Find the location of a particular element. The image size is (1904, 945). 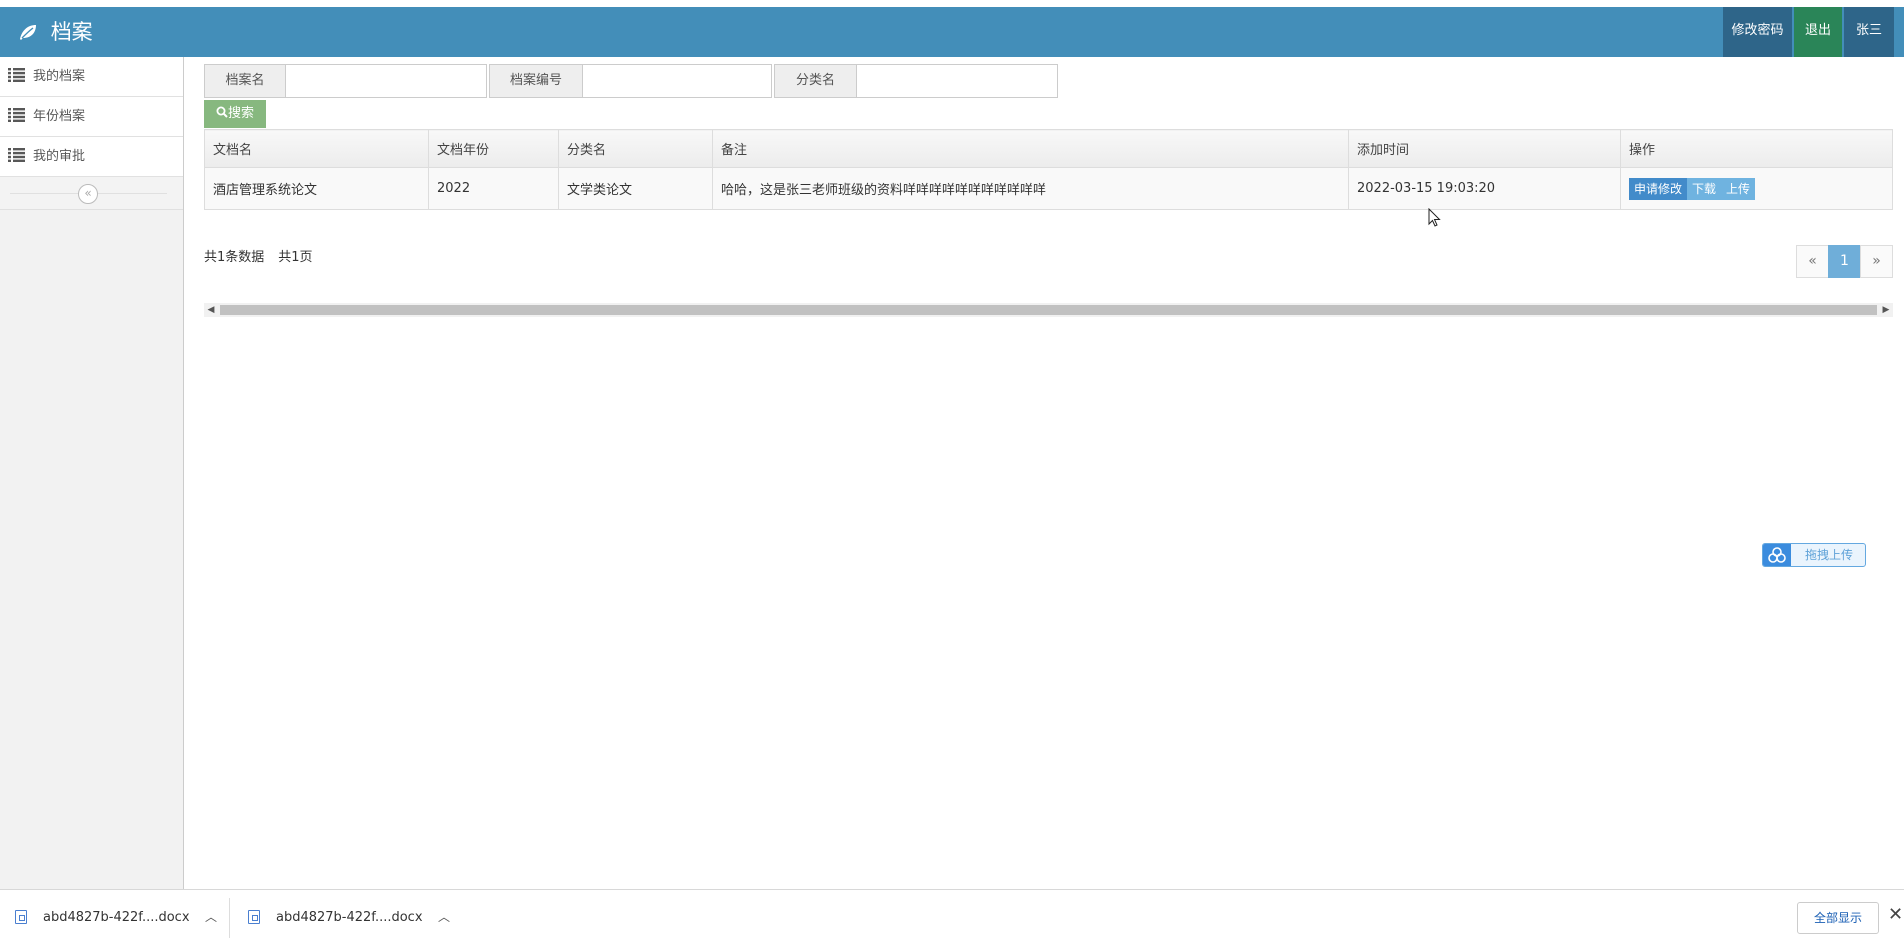

brand-title: 档案 is located at coordinates (71, 32).